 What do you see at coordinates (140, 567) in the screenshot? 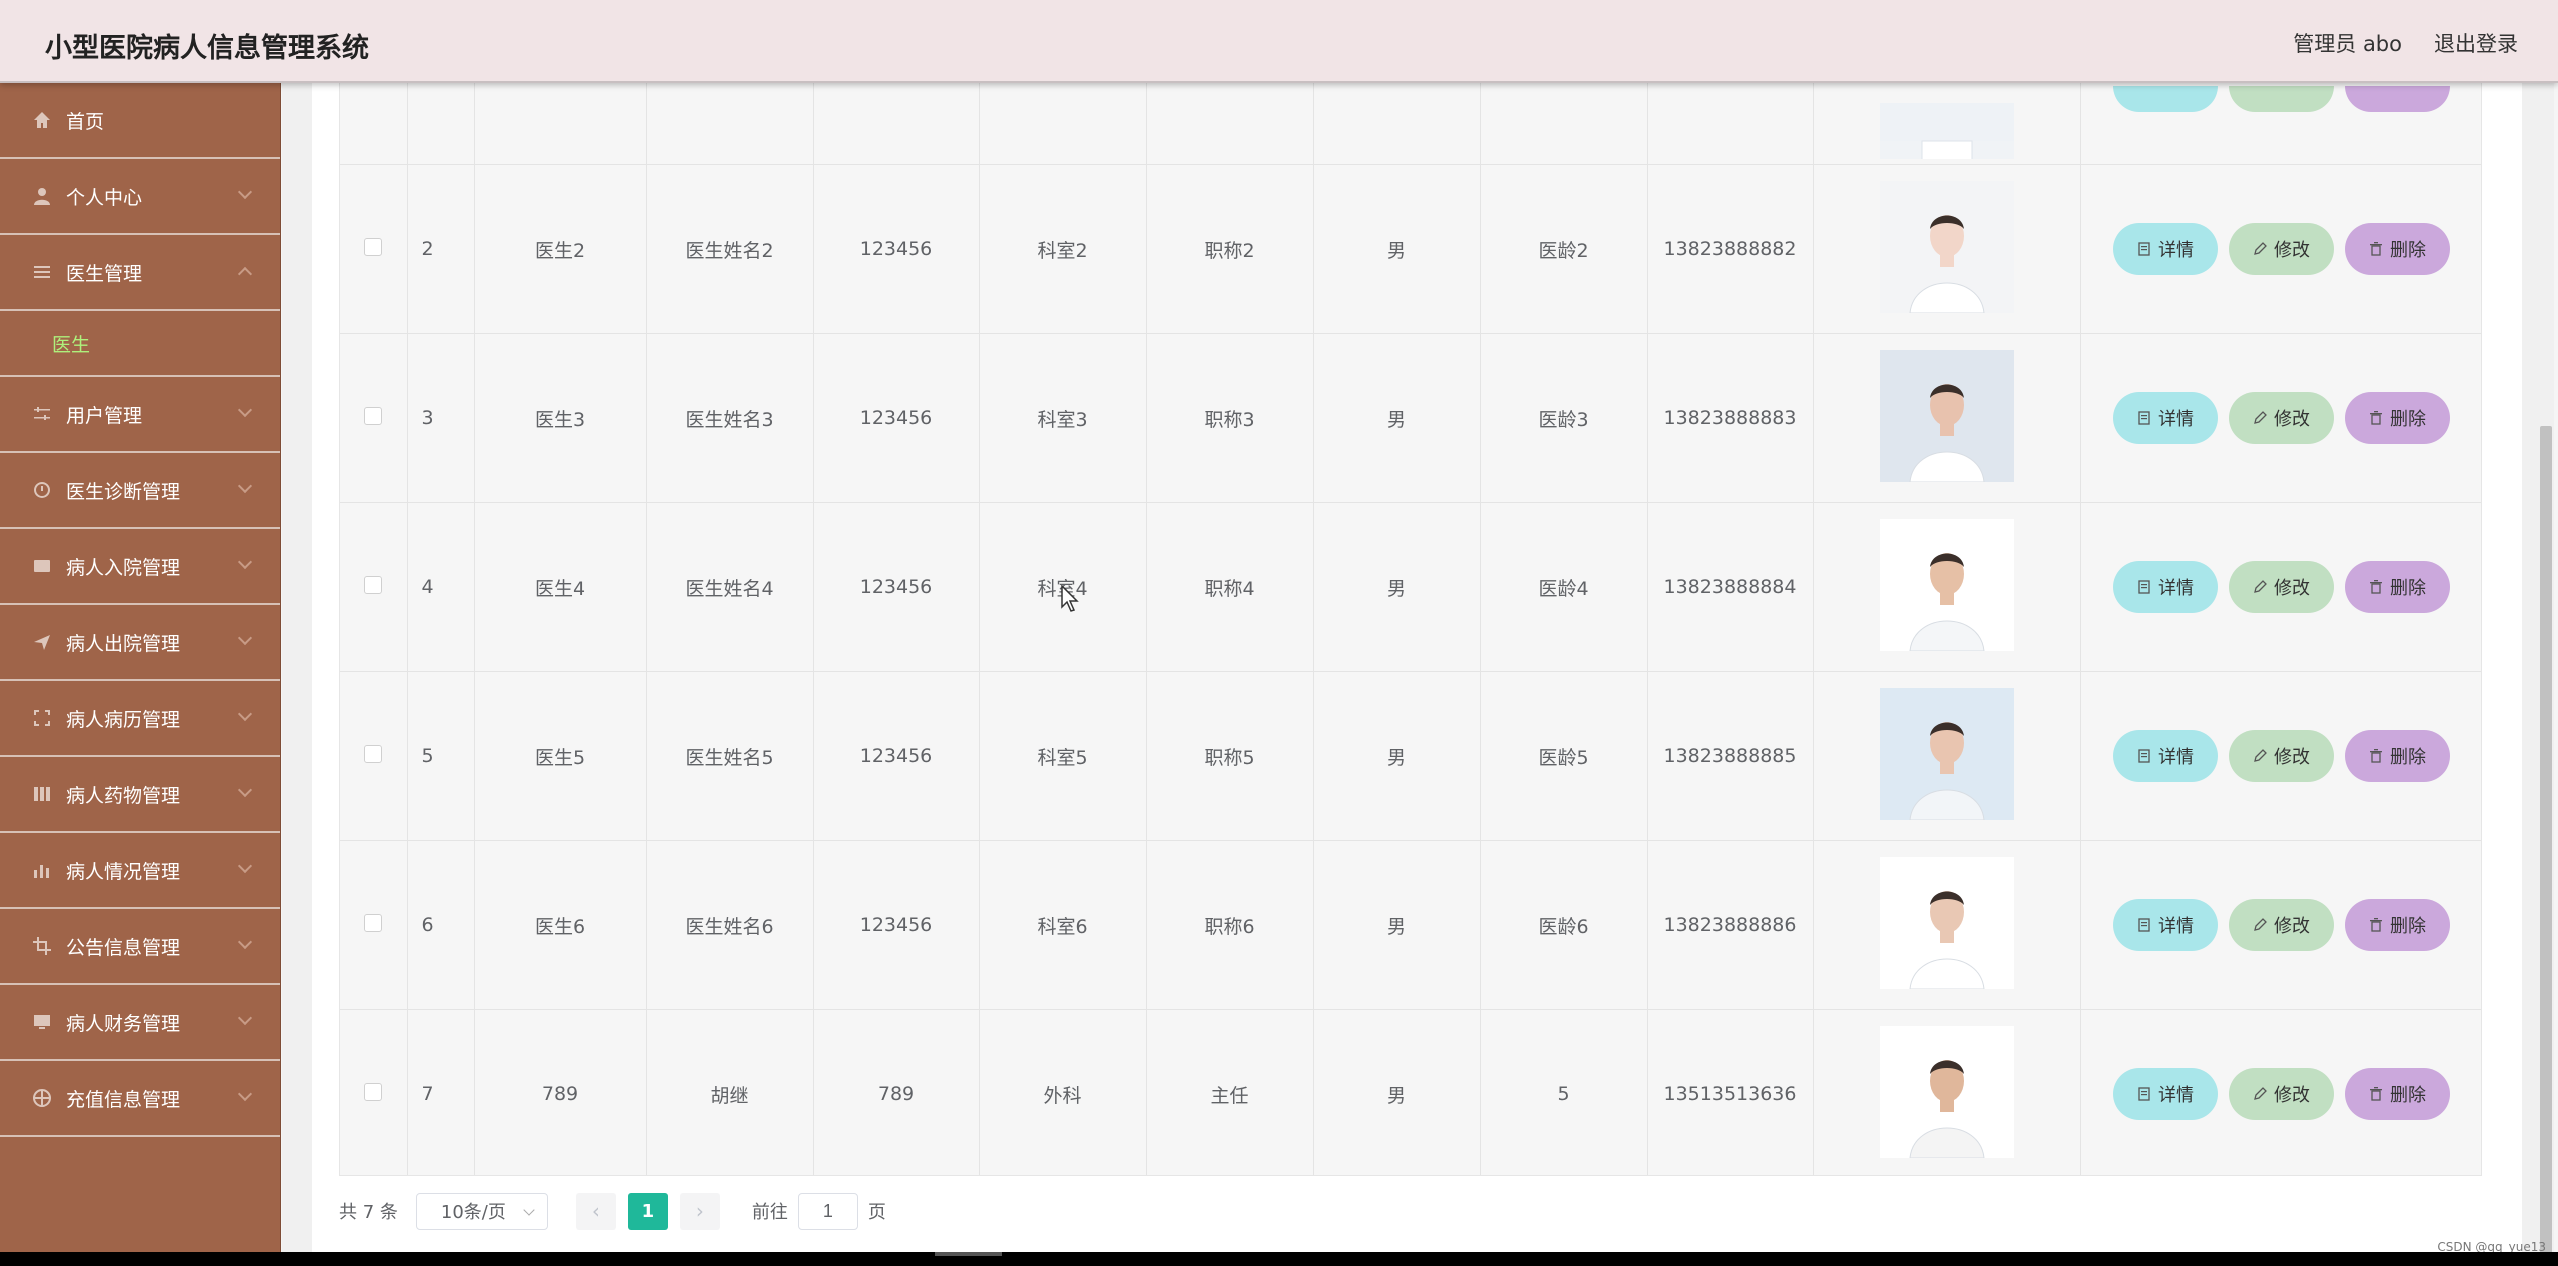
I see `sidebar-item-admission: 病人入院管理` at bounding box center [140, 567].